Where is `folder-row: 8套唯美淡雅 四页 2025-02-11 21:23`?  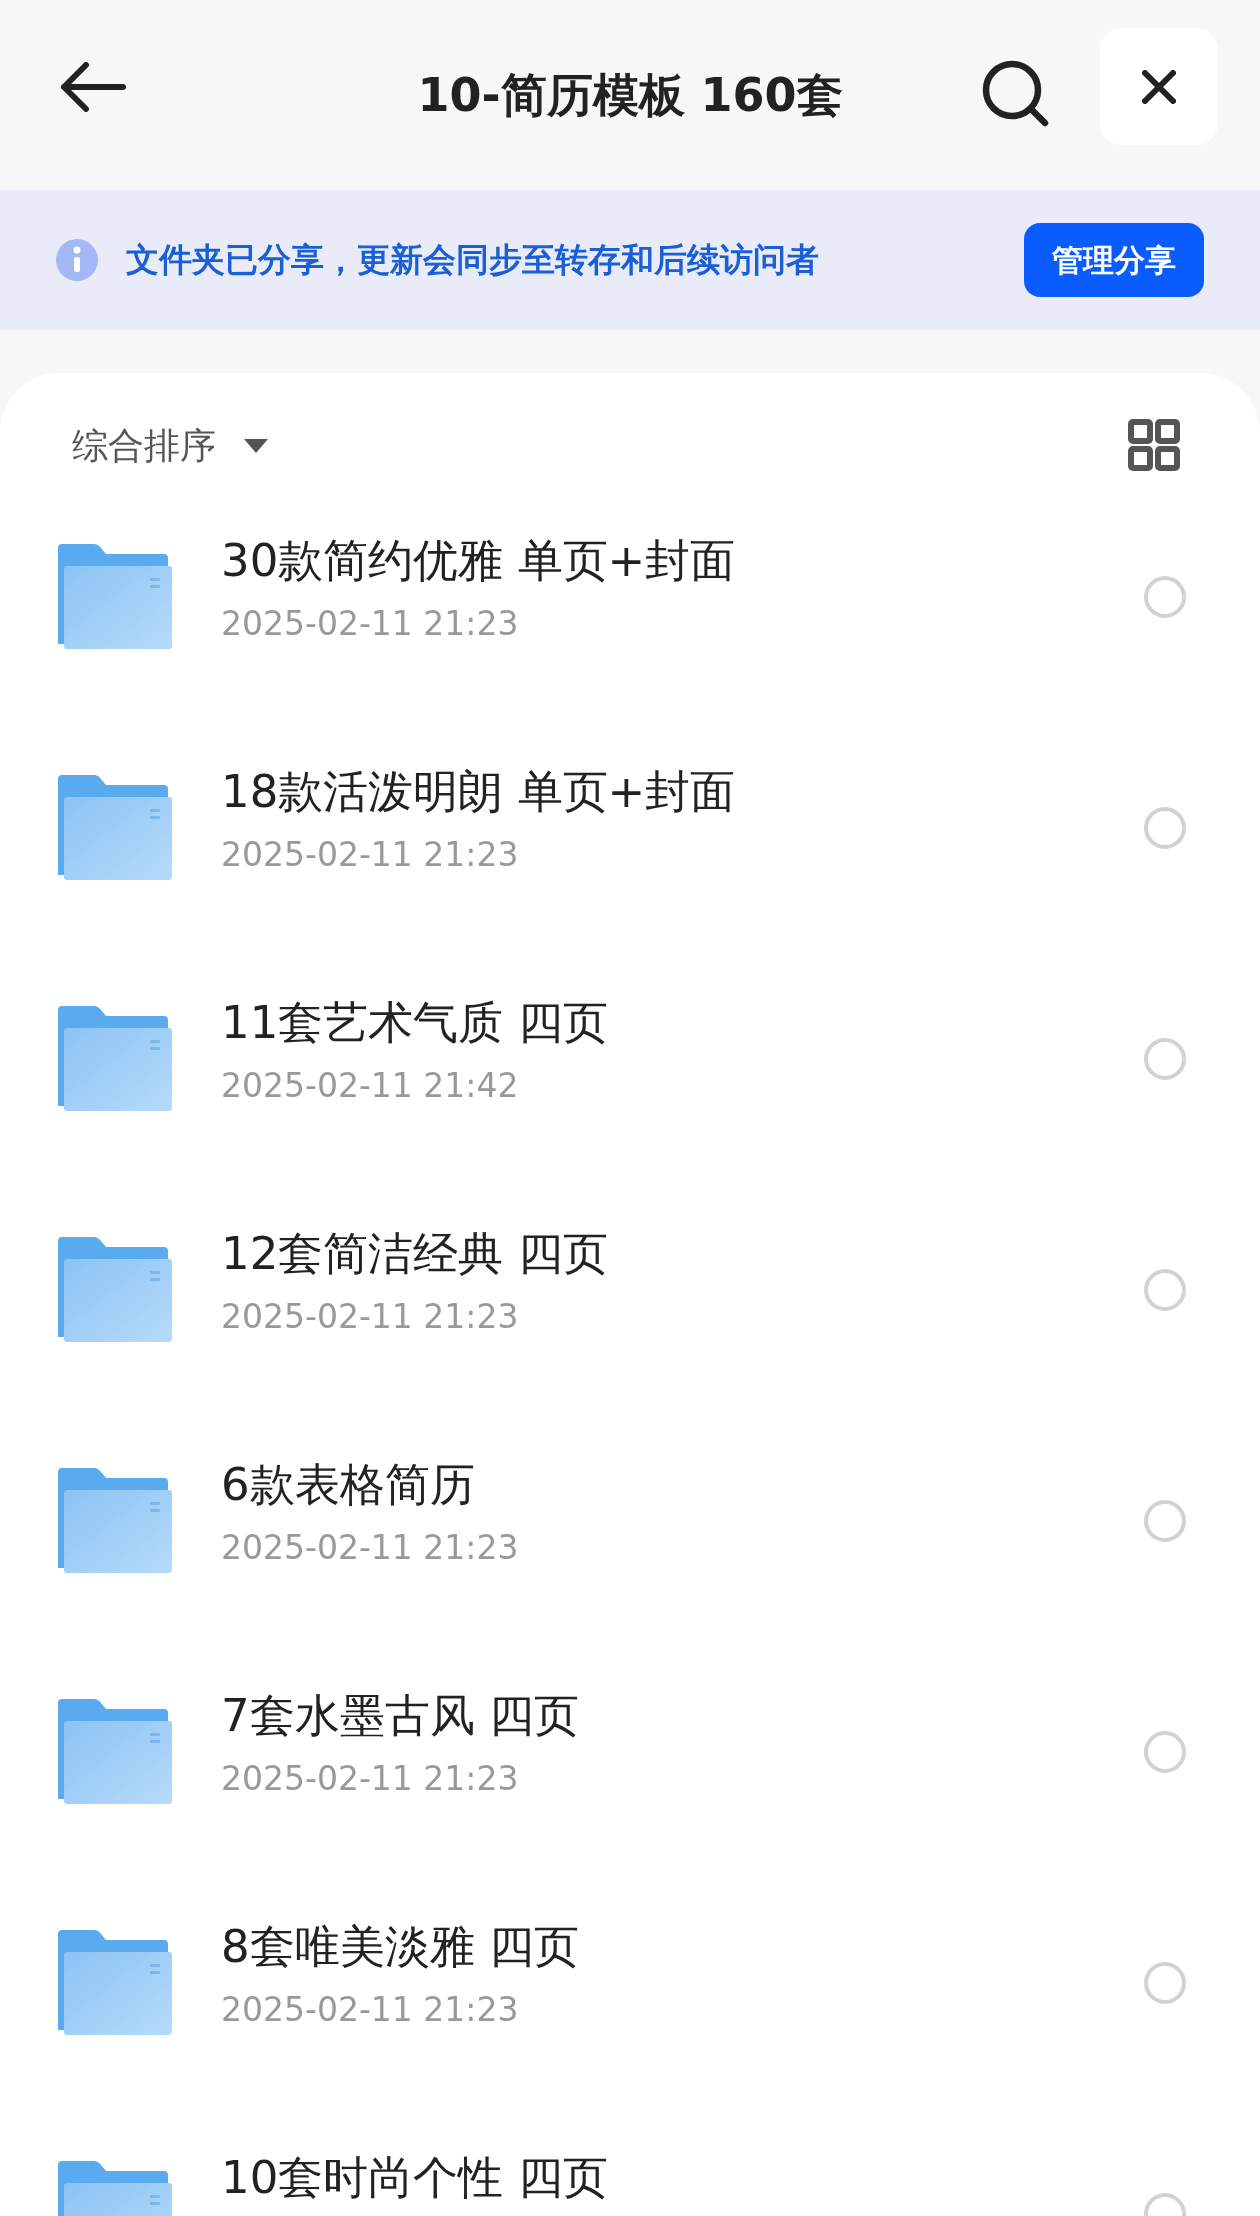 folder-row: 8套唯美淡雅 四页 2025-02-11 21:23 is located at coordinates (630, 1982).